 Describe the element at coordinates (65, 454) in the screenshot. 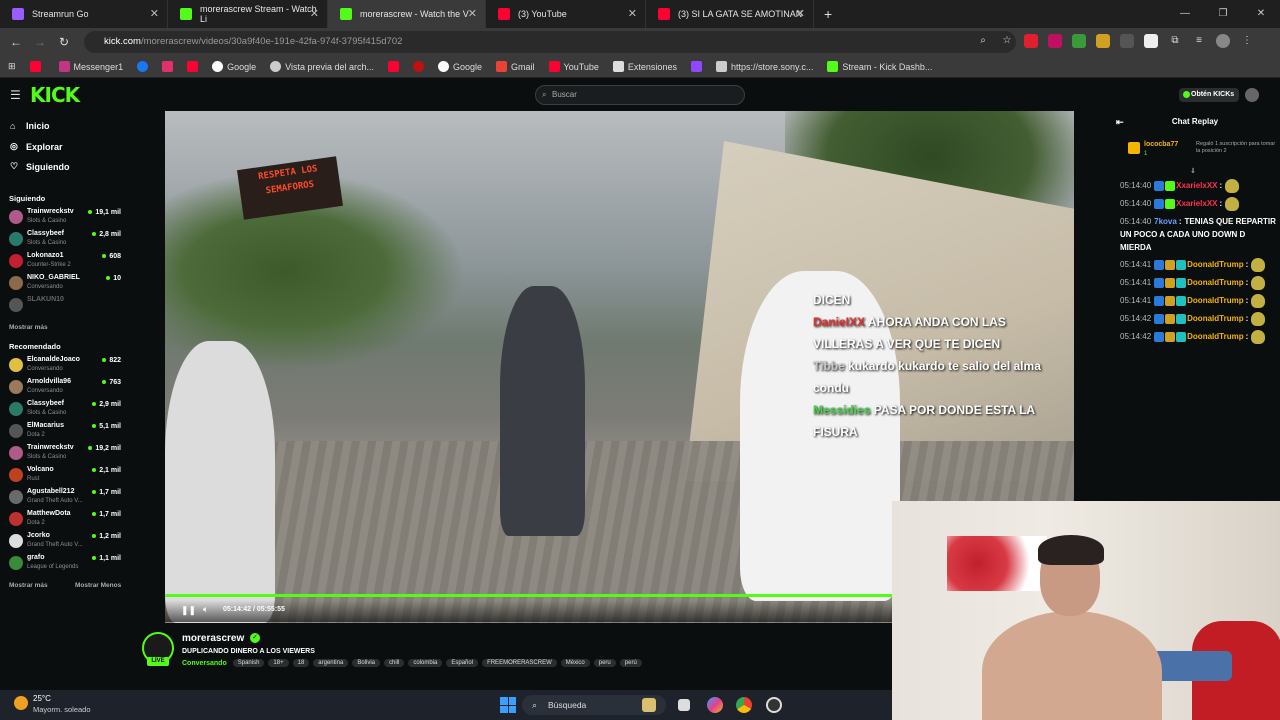

I see `channel-row: Trainwreckstv Slots & Casino 19,2 mil` at that location.